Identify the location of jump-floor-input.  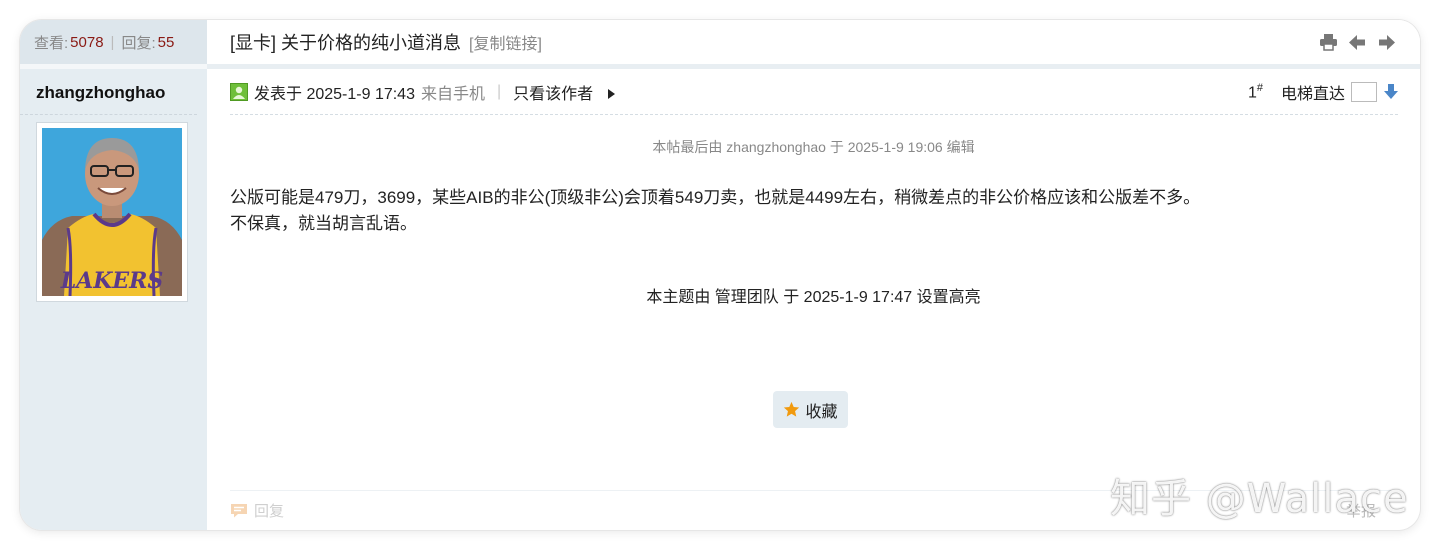
(1364, 92).